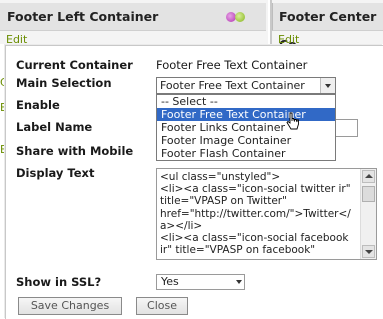 This screenshot has width=383, height=319. I want to click on panel-status-icons, so click(237, 17).